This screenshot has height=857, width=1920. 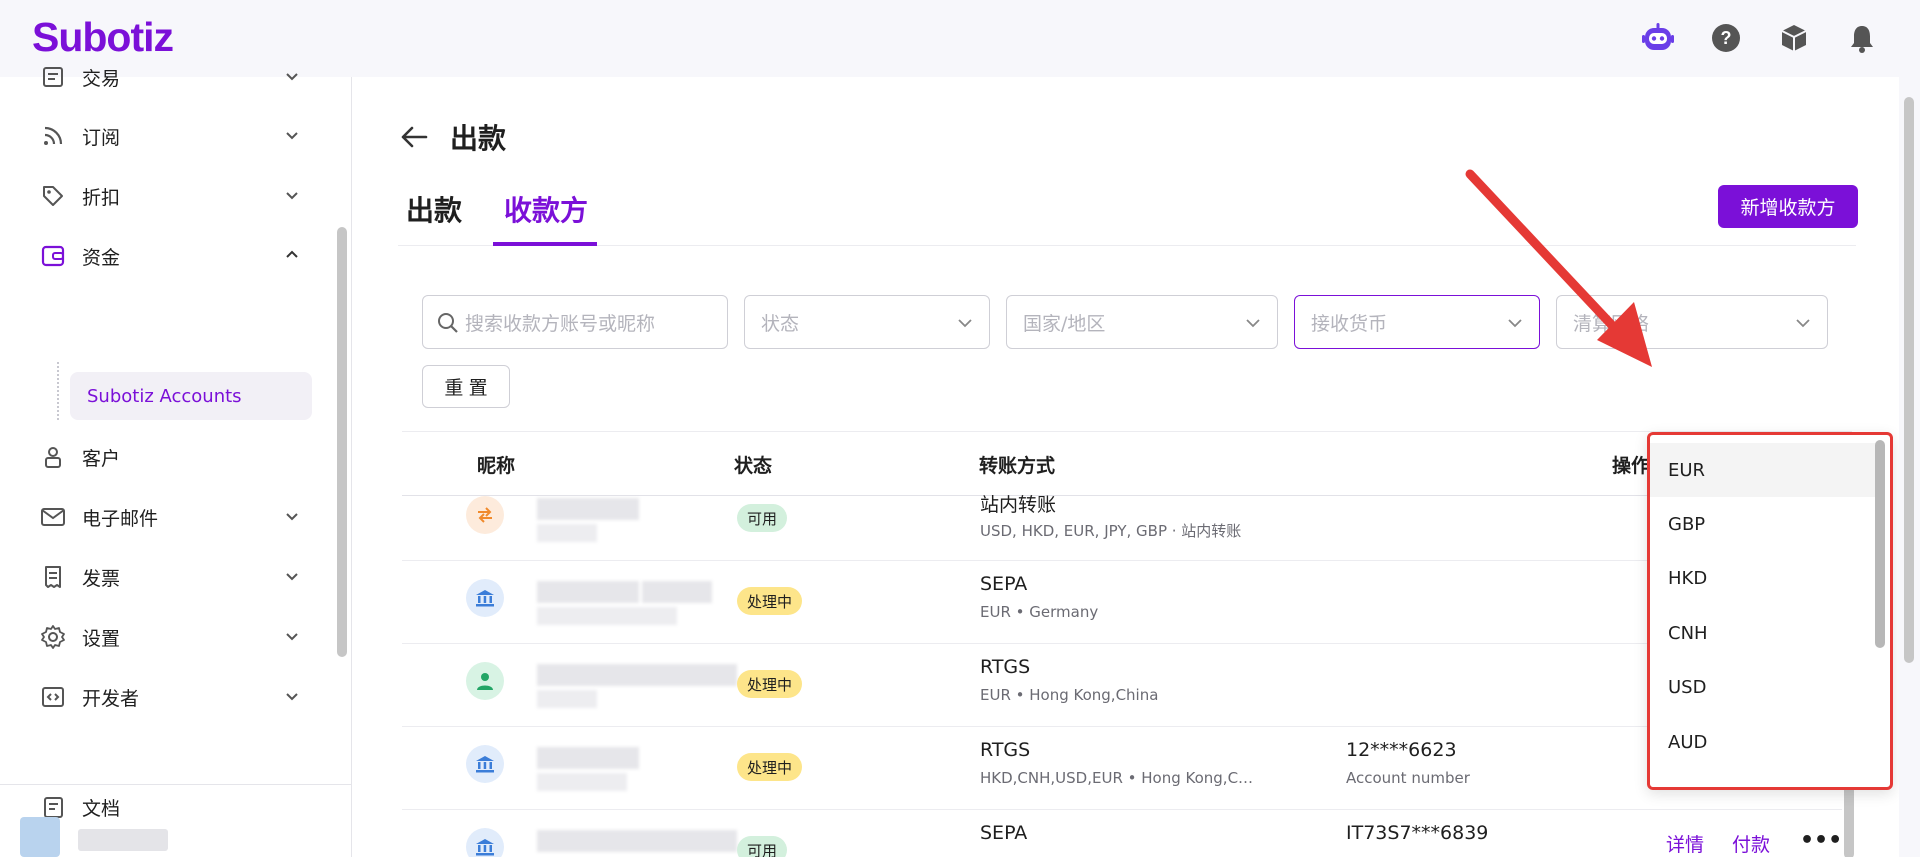 I want to click on sidebar-item-transactions: 交易, so click(x=173, y=77).